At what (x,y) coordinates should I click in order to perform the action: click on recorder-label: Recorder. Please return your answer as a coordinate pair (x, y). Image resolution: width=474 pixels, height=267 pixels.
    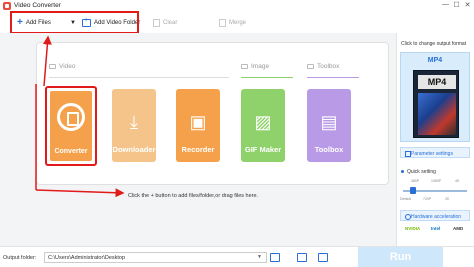
    Looking at the image, I should click on (198, 149).